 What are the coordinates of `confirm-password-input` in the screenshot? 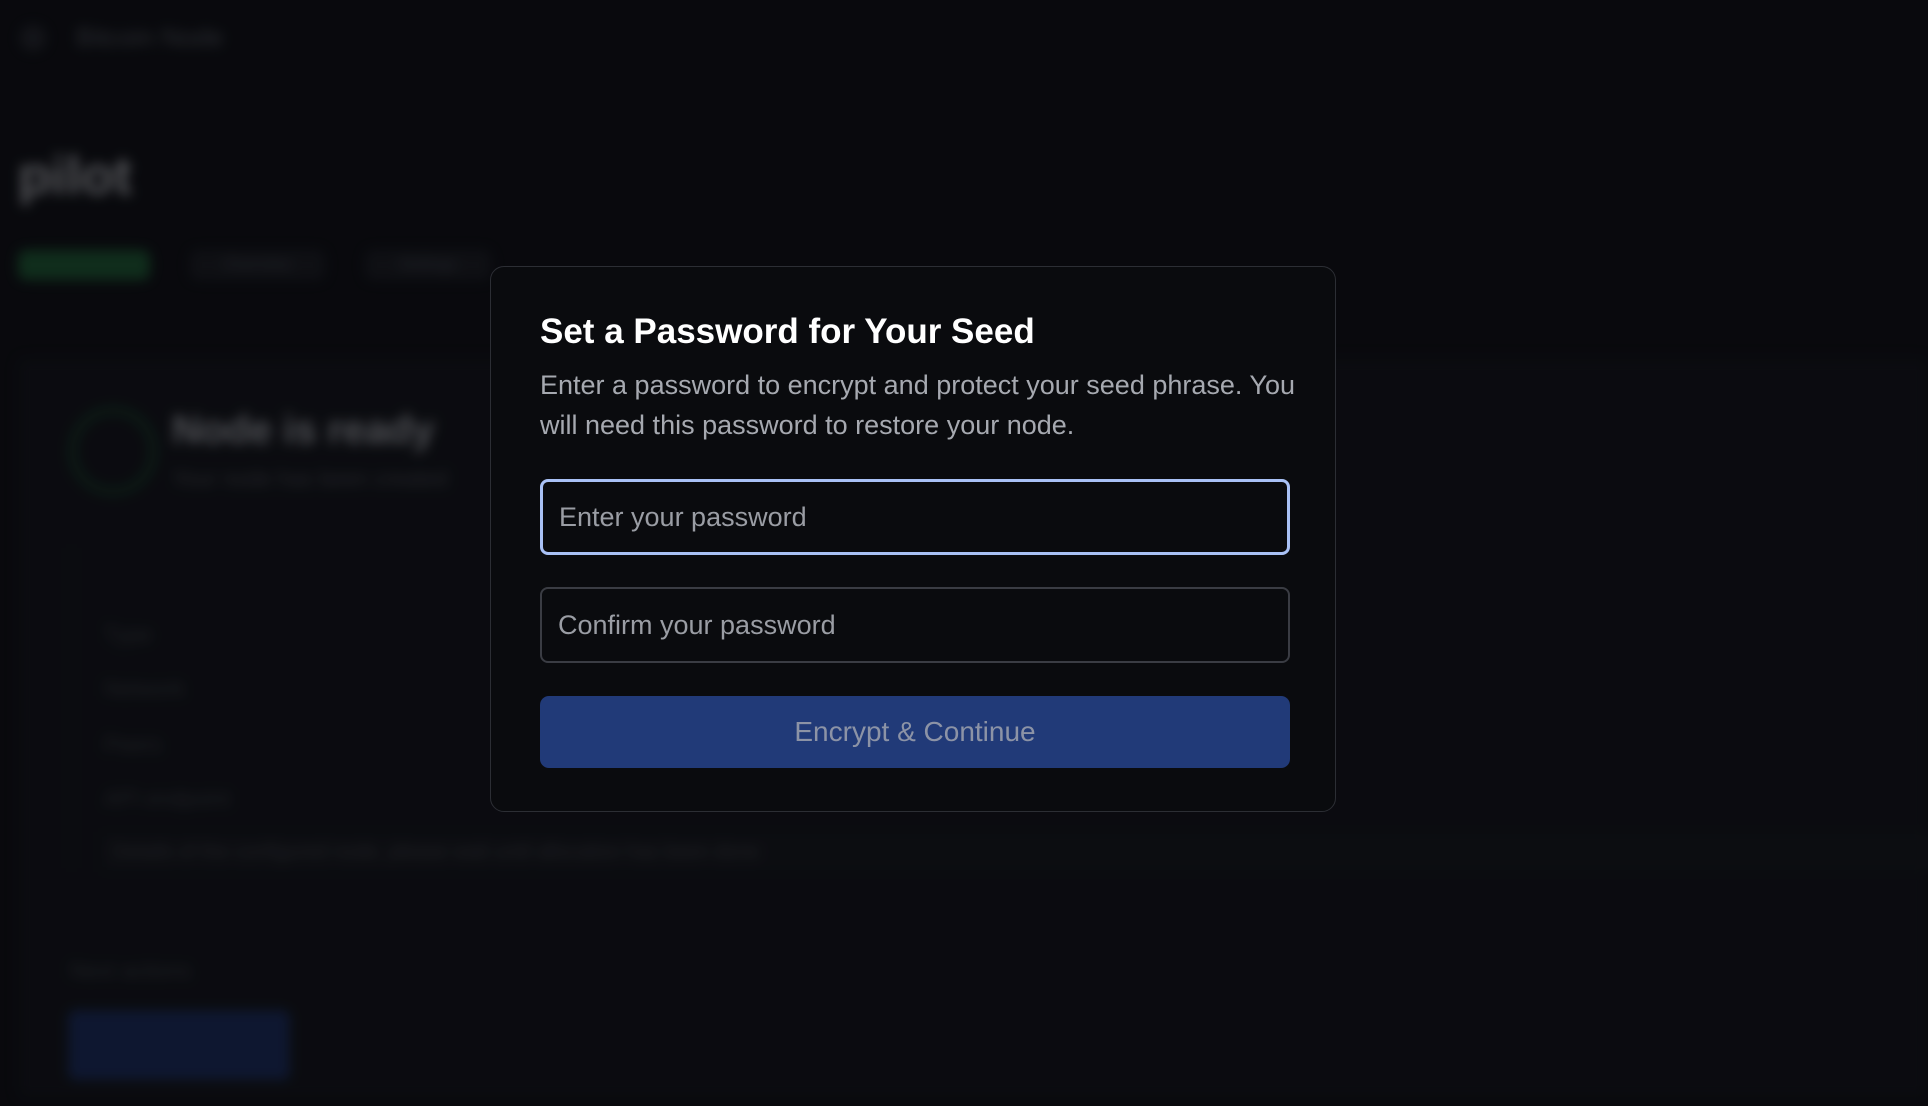 It's located at (915, 625).